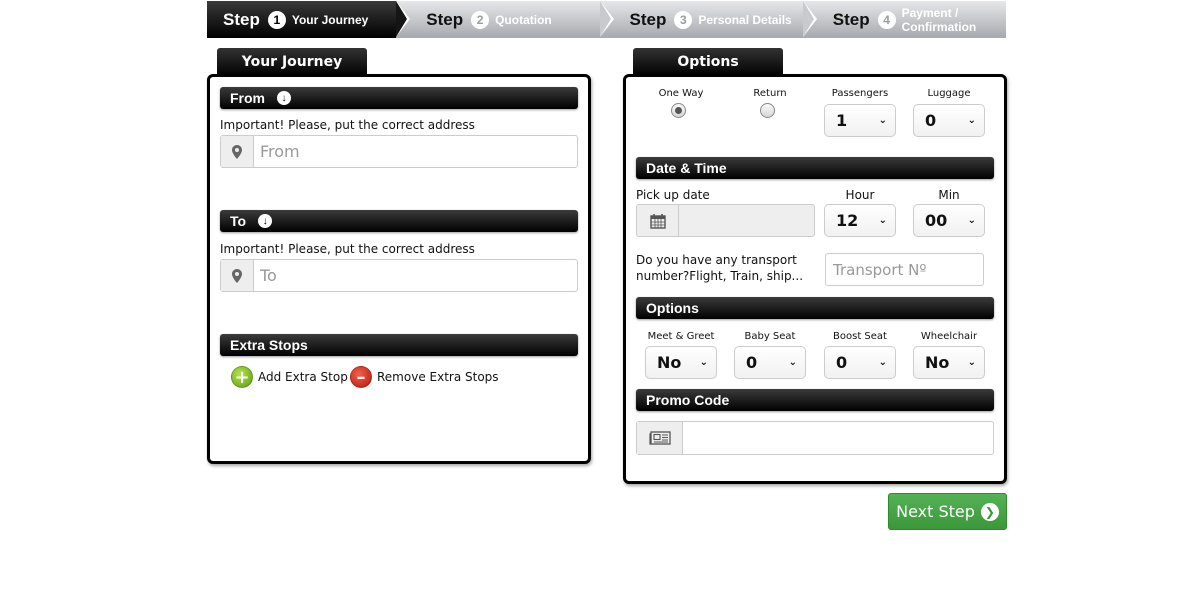  I want to click on to-header-label: To, so click(238, 221).